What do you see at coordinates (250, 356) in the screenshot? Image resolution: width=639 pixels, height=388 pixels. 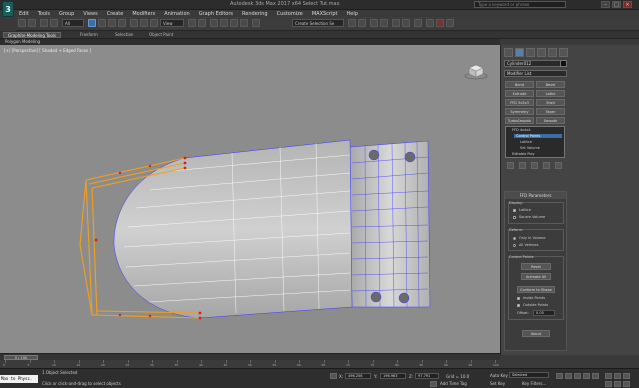 I see `time-slider: 0 / 100` at bounding box center [250, 356].